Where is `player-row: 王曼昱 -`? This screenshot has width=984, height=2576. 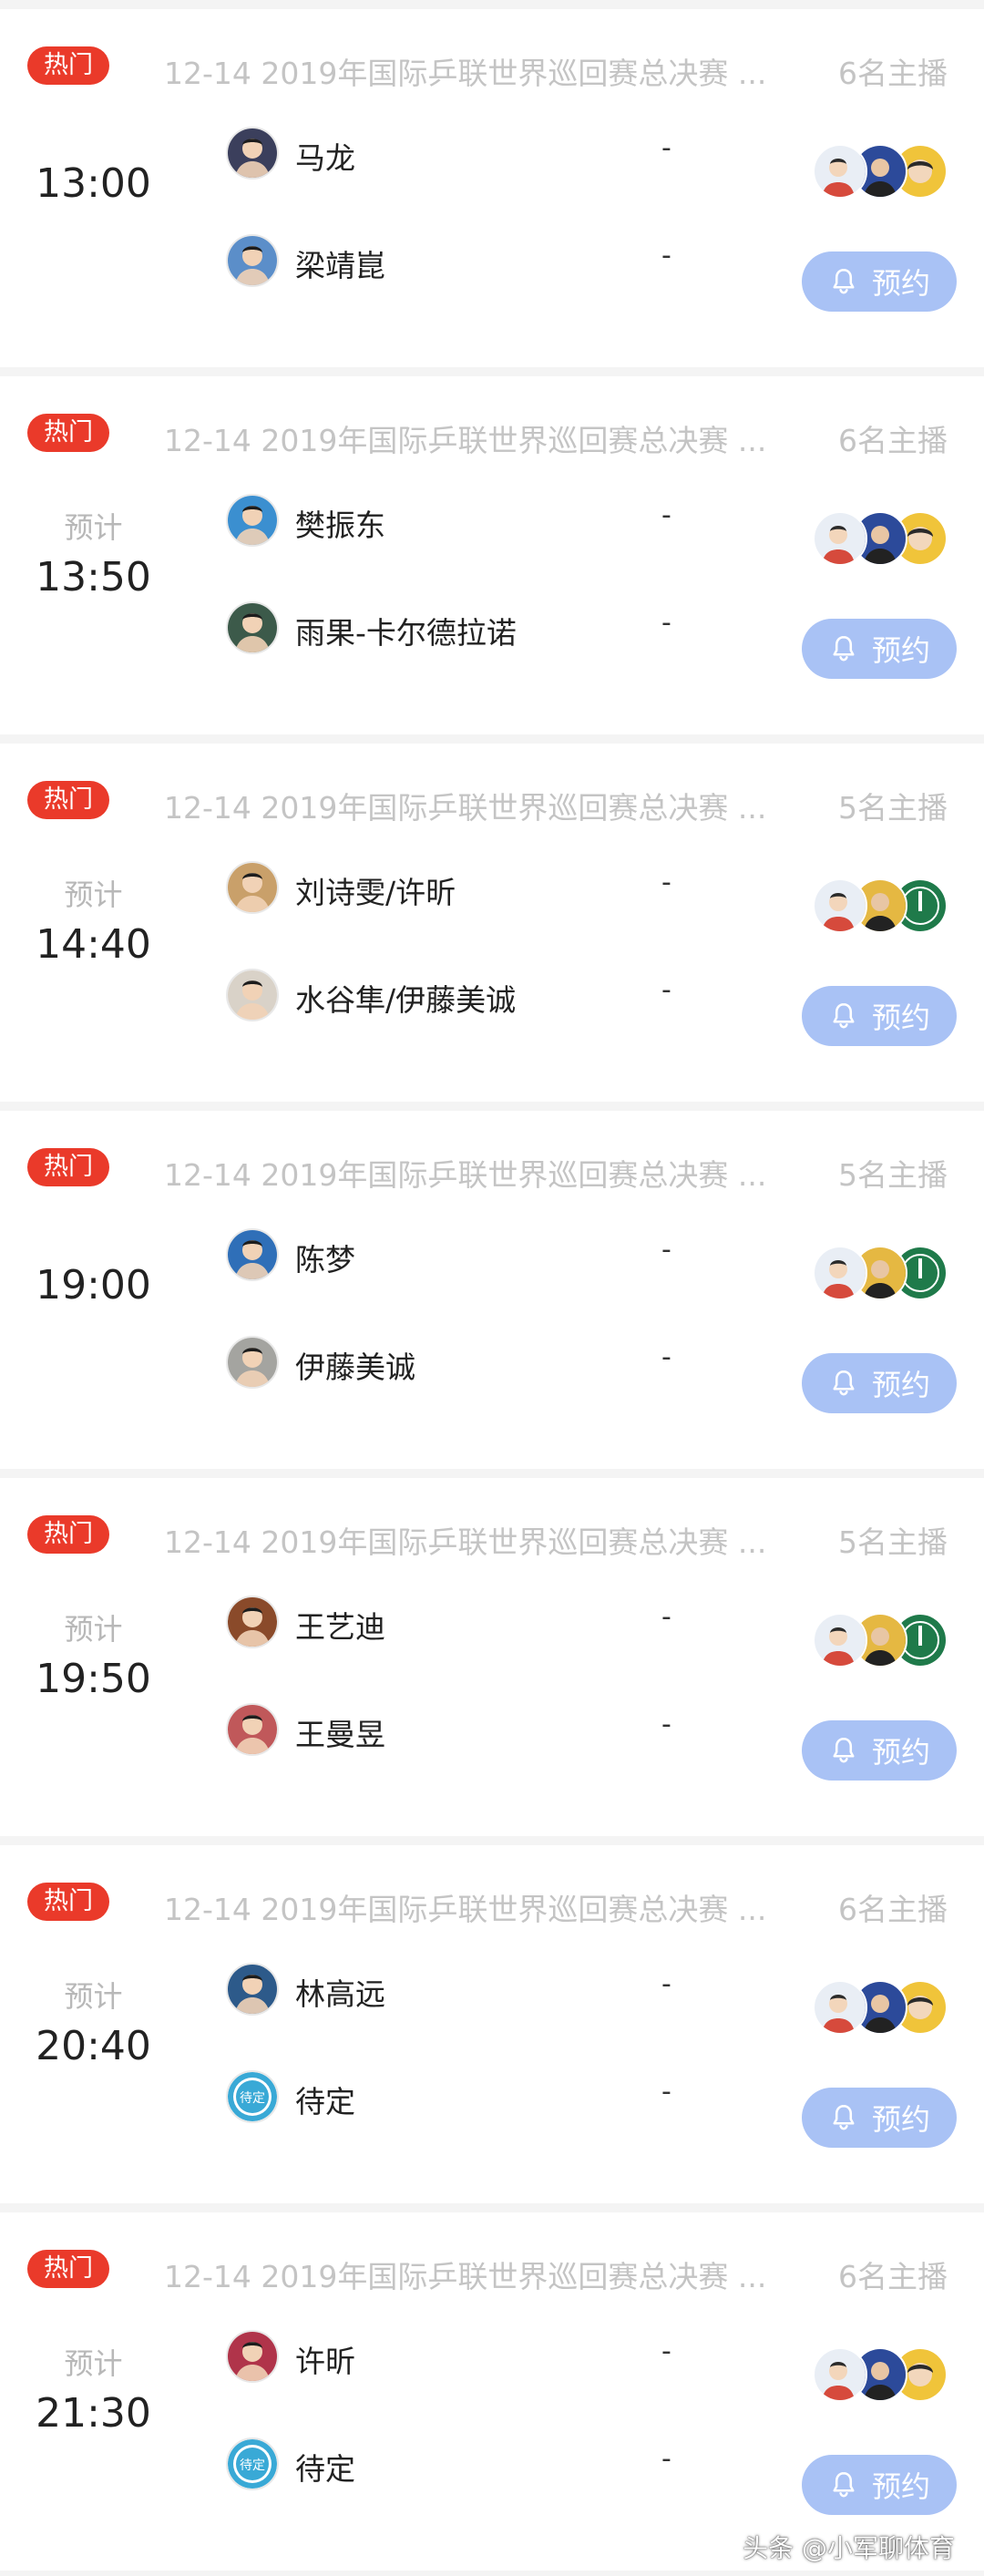 player-row: 王曼昱 - is located at coordinates (463, 1730).